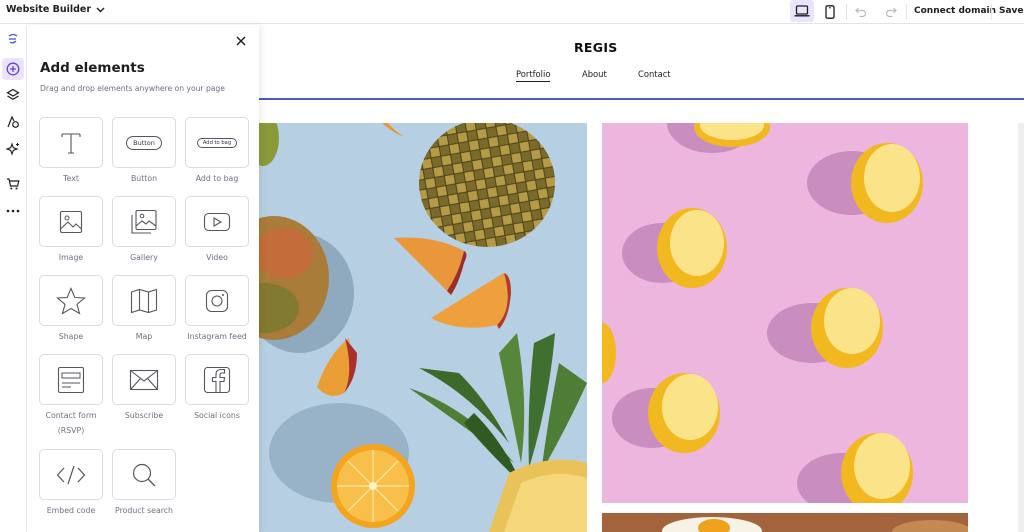  I want to click on subscribe-element-tile, so click(144, 379).